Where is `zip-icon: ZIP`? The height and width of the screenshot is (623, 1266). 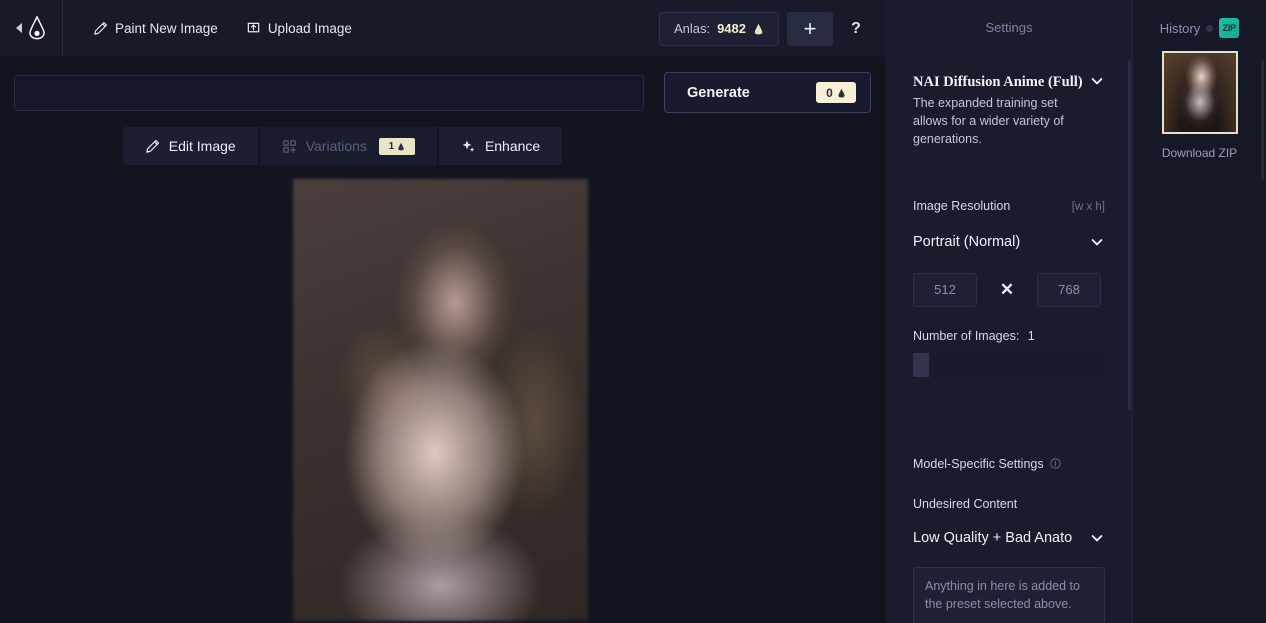
zip-icon: ZIP is located at coordinates (1229, 28).